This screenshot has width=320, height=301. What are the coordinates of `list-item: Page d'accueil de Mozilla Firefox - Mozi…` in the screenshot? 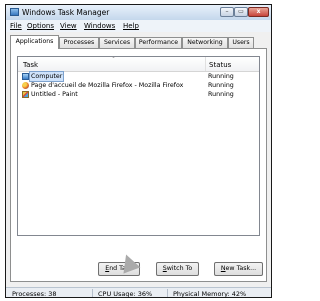 It's located at (138, 85).